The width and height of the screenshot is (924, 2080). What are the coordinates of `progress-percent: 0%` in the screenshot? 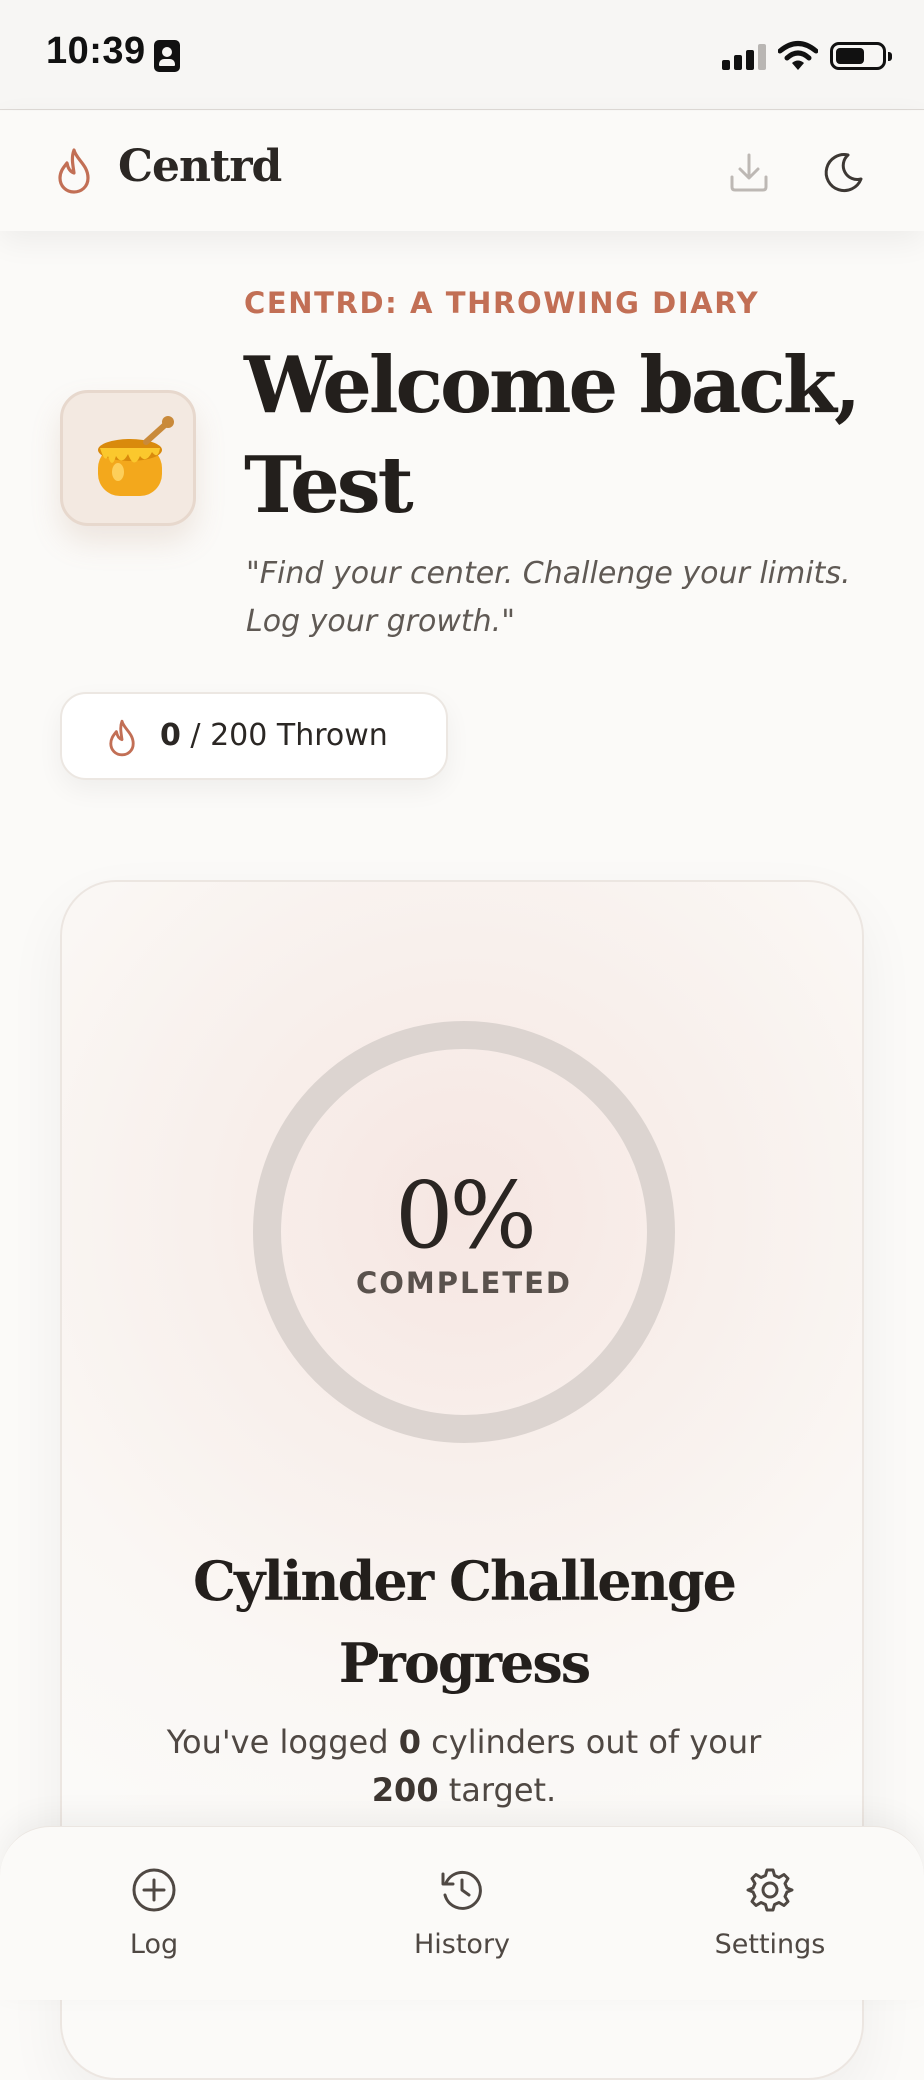 It's located at (466, 1215).